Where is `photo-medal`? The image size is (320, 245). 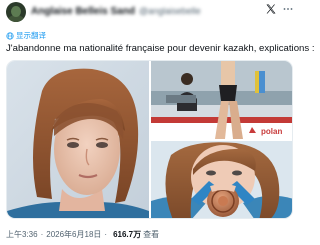 photo-medal is located at coordinates (221, 179).